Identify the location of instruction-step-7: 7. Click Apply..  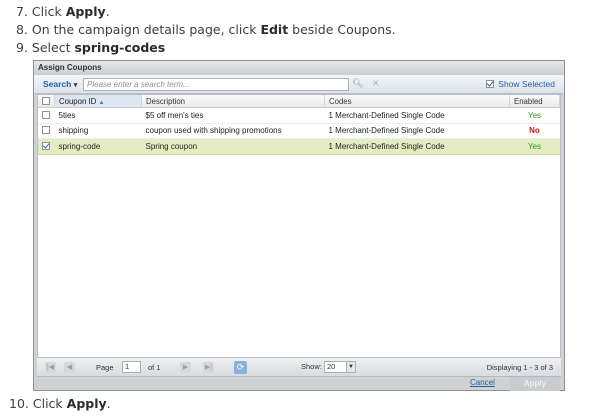
(63, 12).